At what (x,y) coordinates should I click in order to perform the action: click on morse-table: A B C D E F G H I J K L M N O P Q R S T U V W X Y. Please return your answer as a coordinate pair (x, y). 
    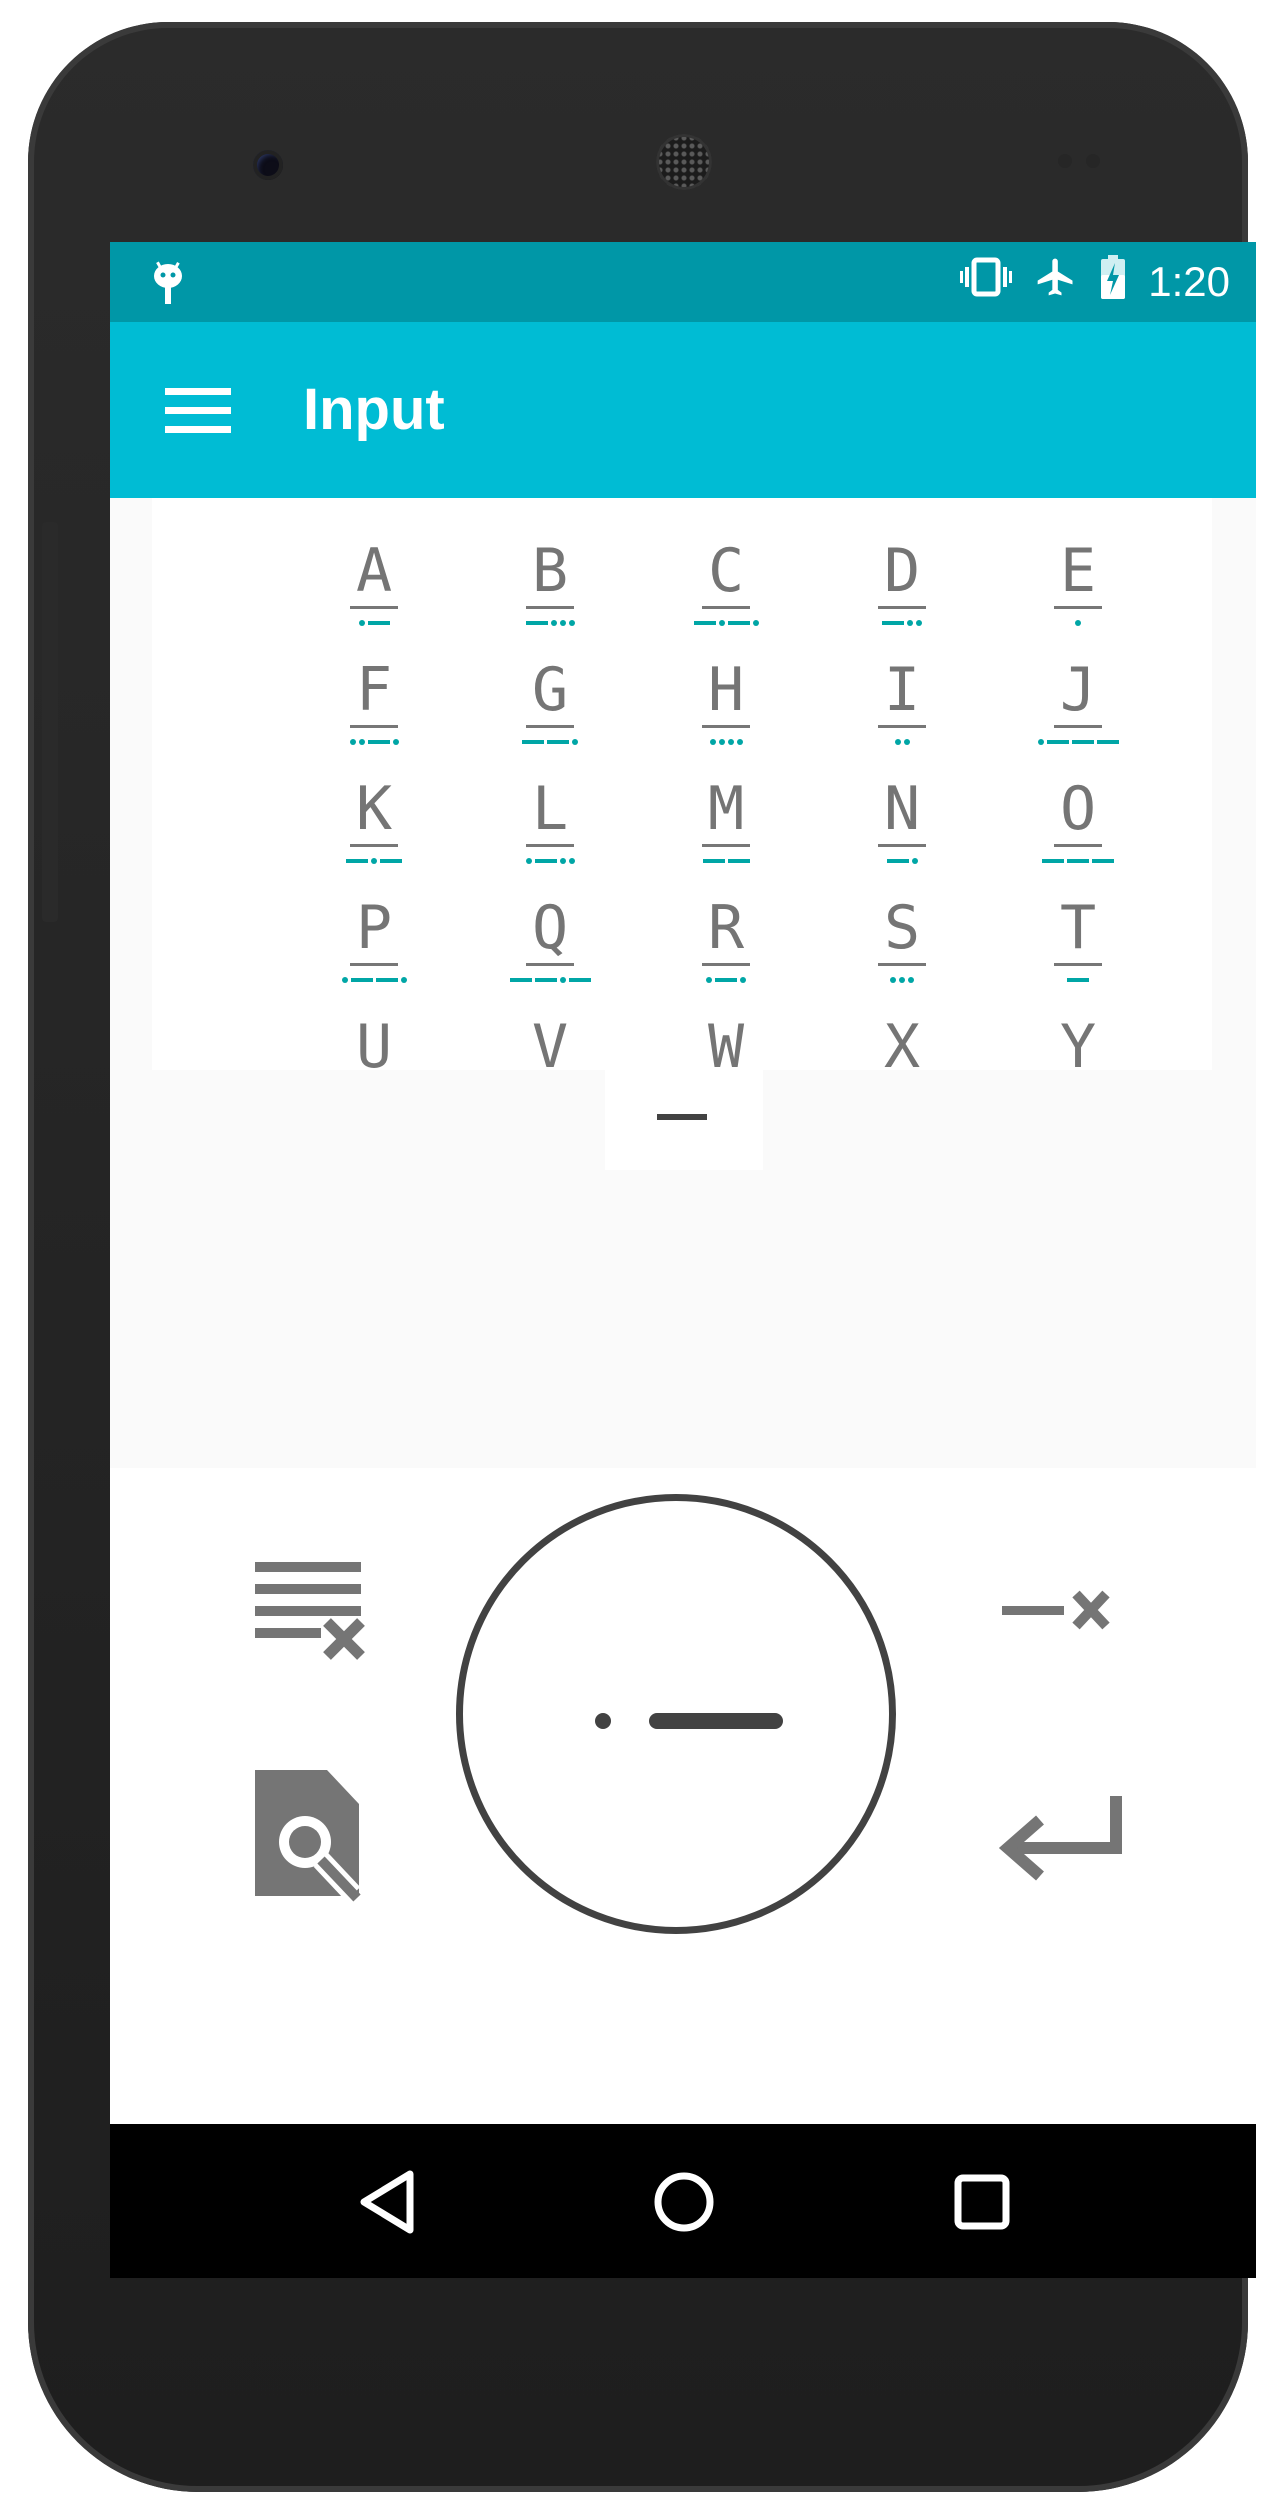
    Looking at the image, I should click on (726, 804).